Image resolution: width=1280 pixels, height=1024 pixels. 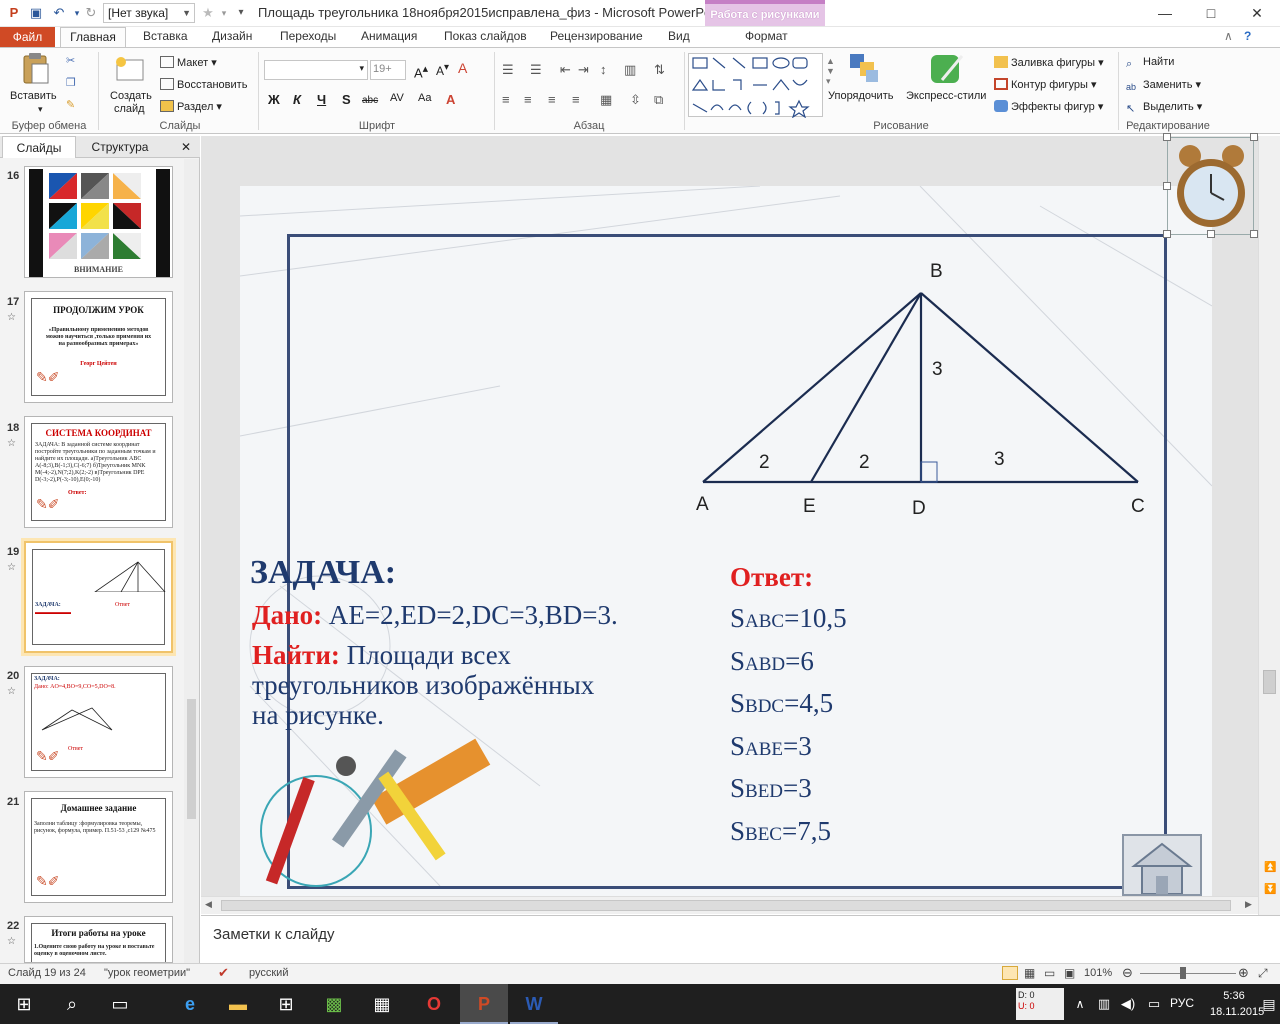 What do you see at coordinates (630, 70) in the screenshot?
I see `columns-icon: ▥` at bounding box center [630, 70].